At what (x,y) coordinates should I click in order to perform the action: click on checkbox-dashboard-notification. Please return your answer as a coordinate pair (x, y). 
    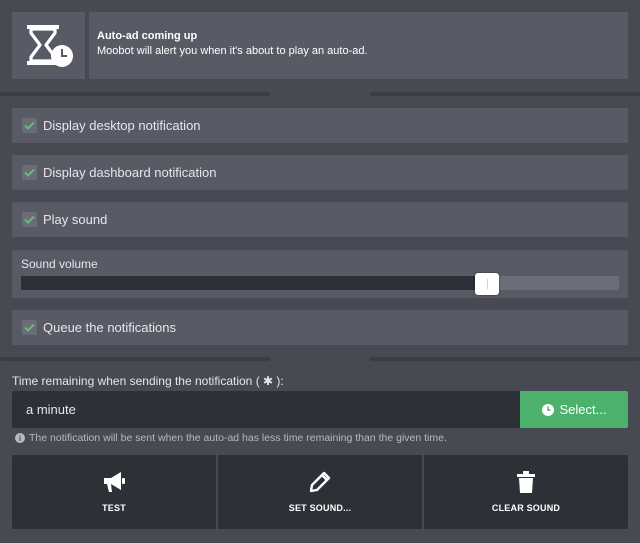
    Looking at the image, I should click on (29, 172).